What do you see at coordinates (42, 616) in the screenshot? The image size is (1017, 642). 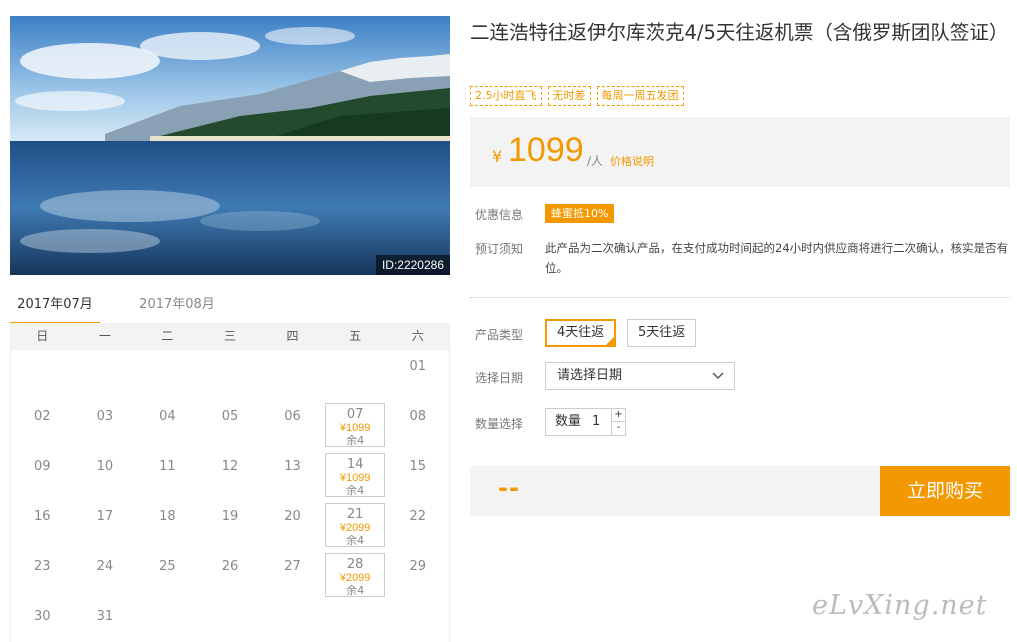 I see `calendar-day-number: 30` at bounding box center [42, 616].